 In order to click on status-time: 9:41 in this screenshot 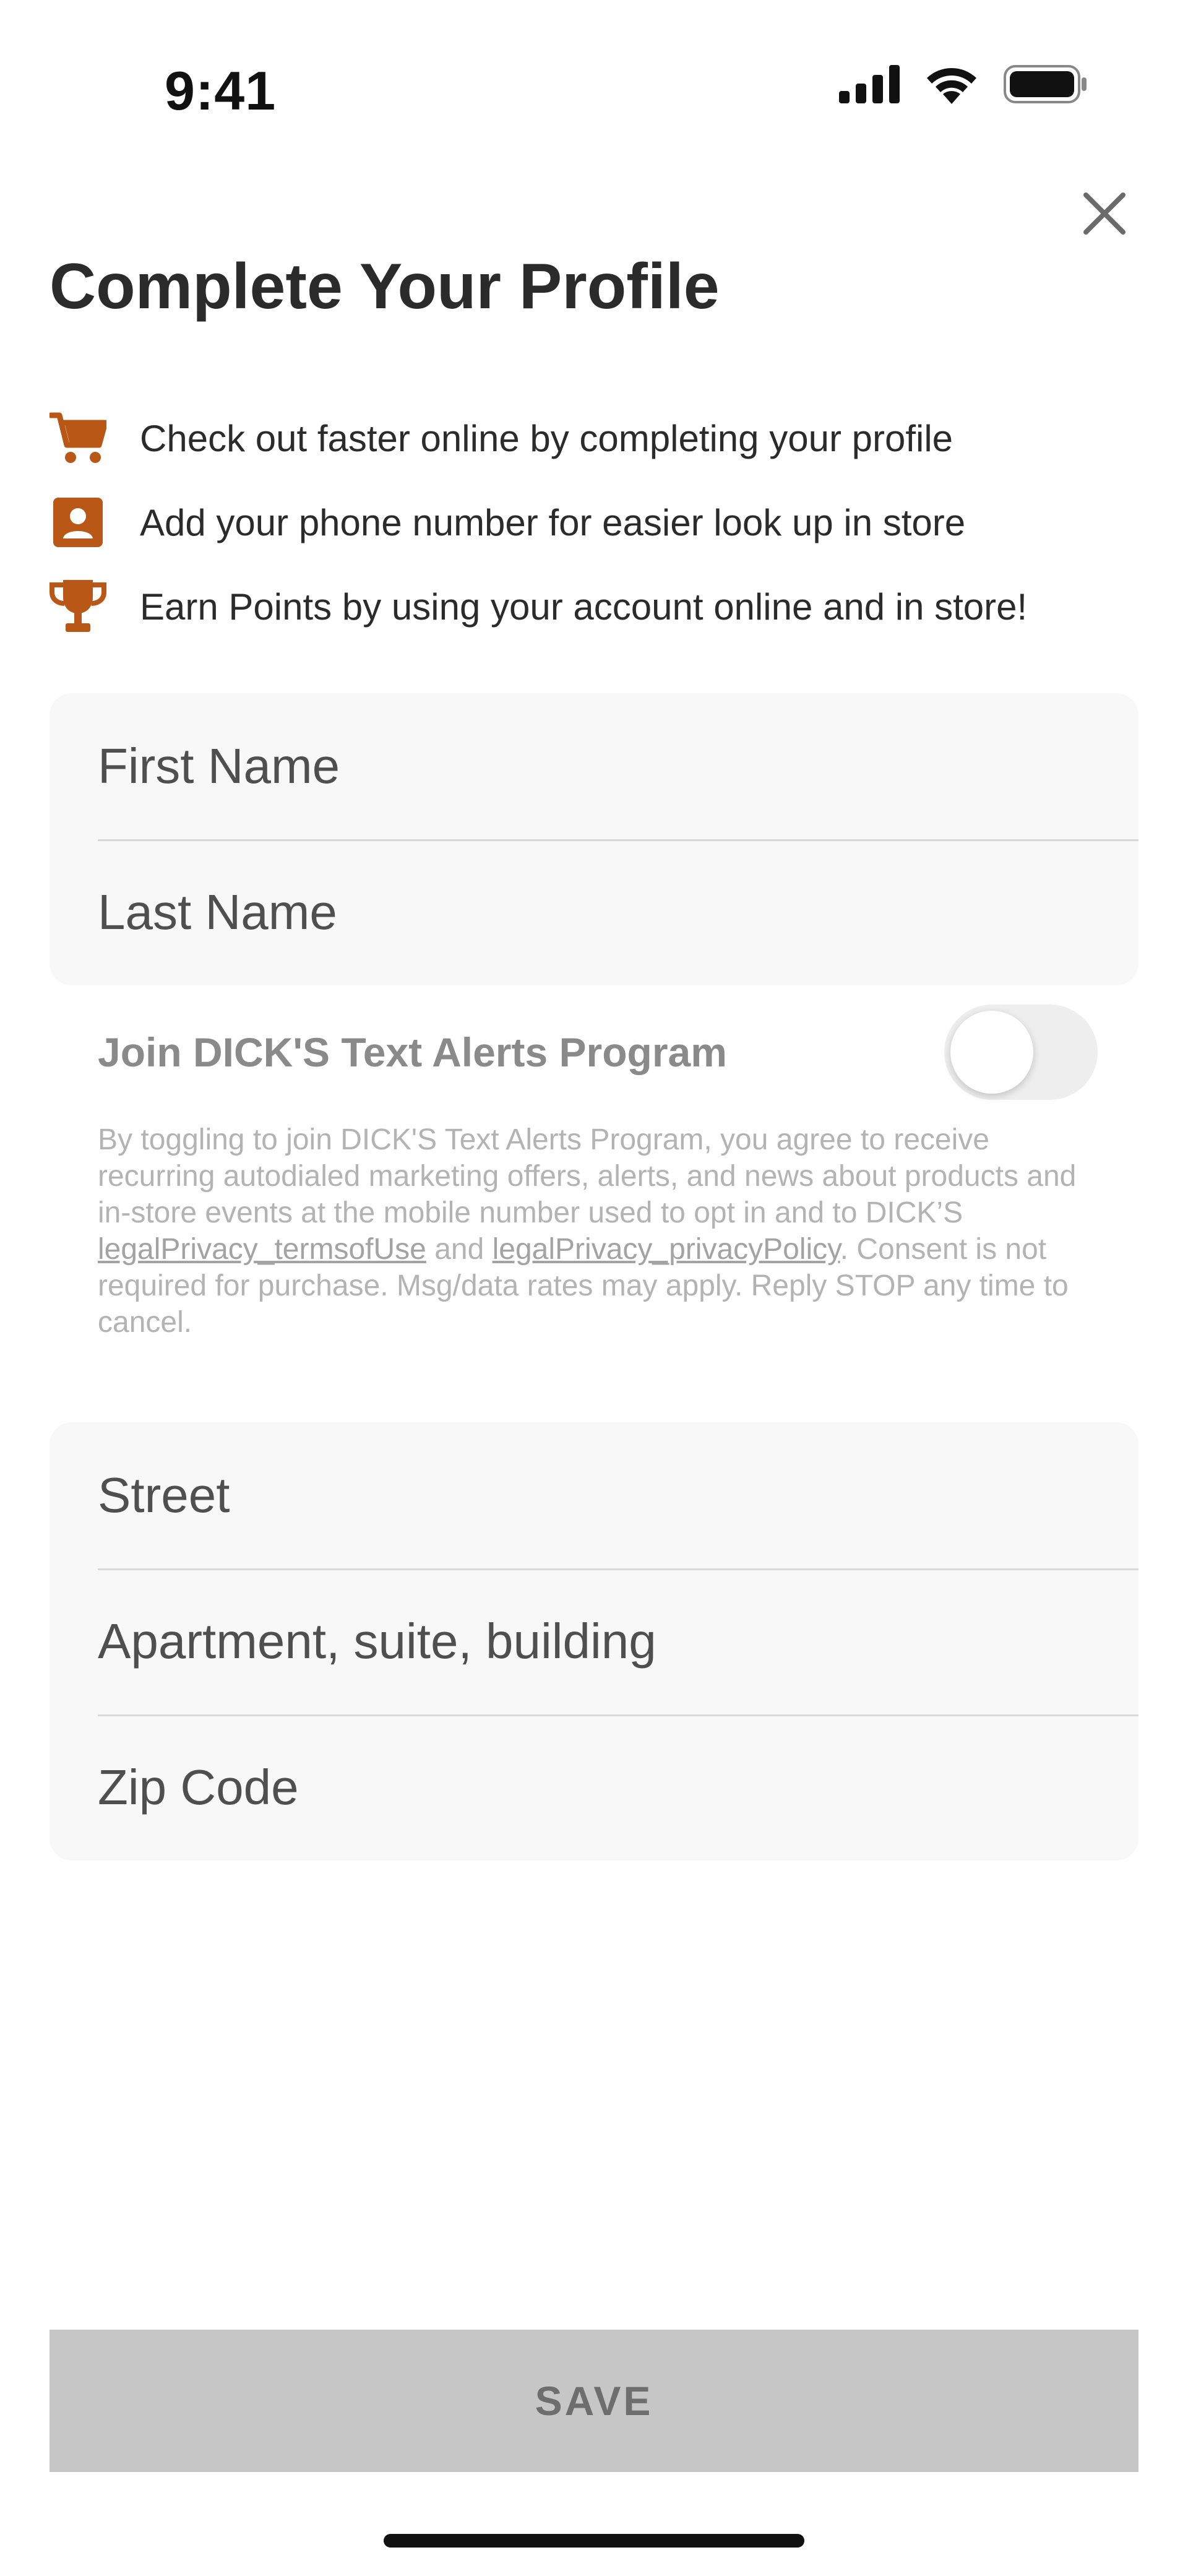, I will do `click(221, 90)`.